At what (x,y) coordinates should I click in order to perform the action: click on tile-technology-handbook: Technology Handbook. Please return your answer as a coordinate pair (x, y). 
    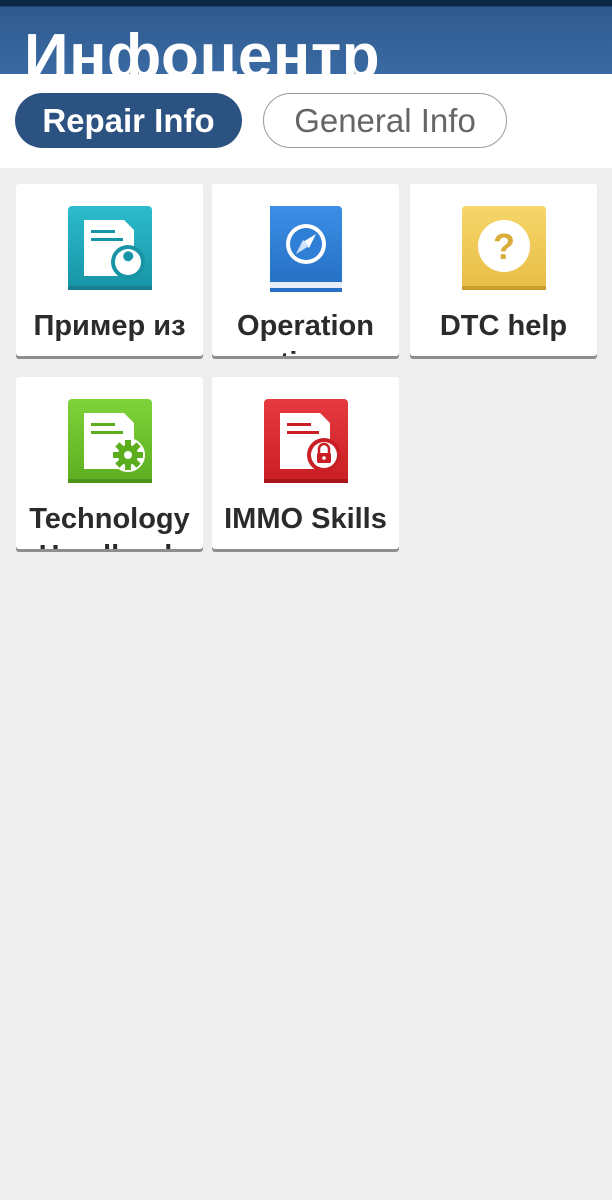
    Looking at the image, I should click on (109, 463).